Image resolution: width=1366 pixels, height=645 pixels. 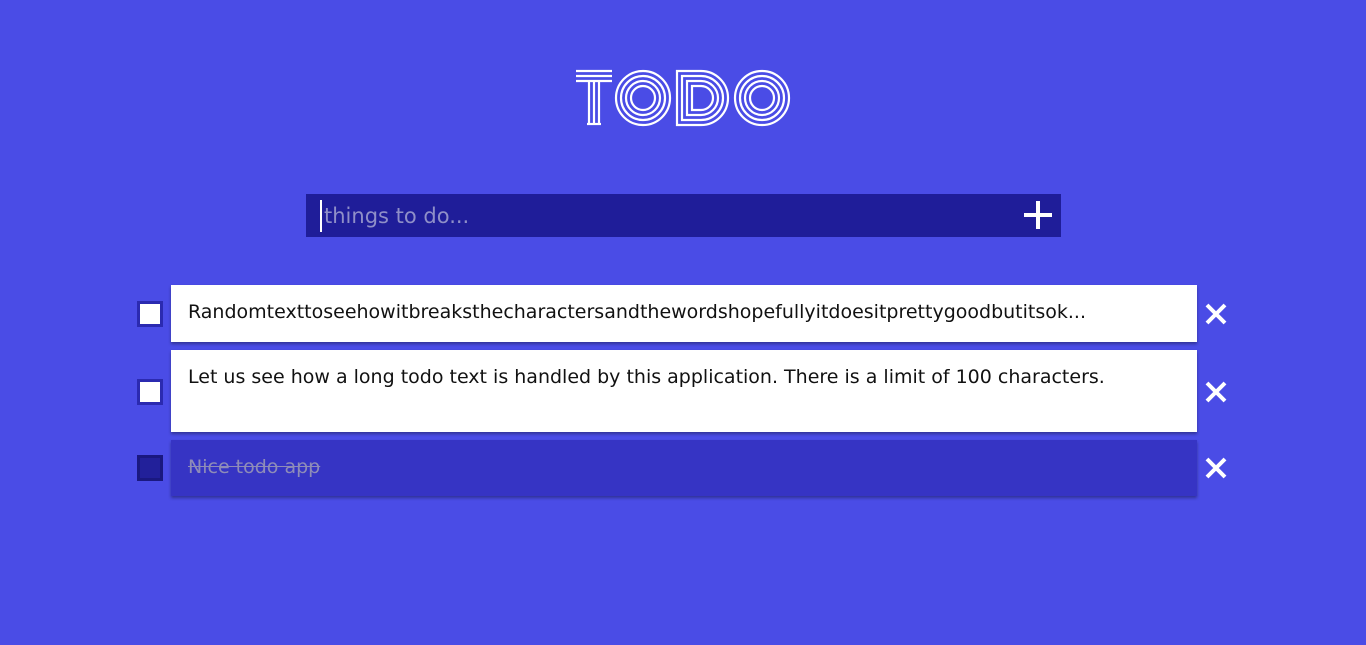 I want to click on todo-card: Nice todo app, so click(x=684, y=468).